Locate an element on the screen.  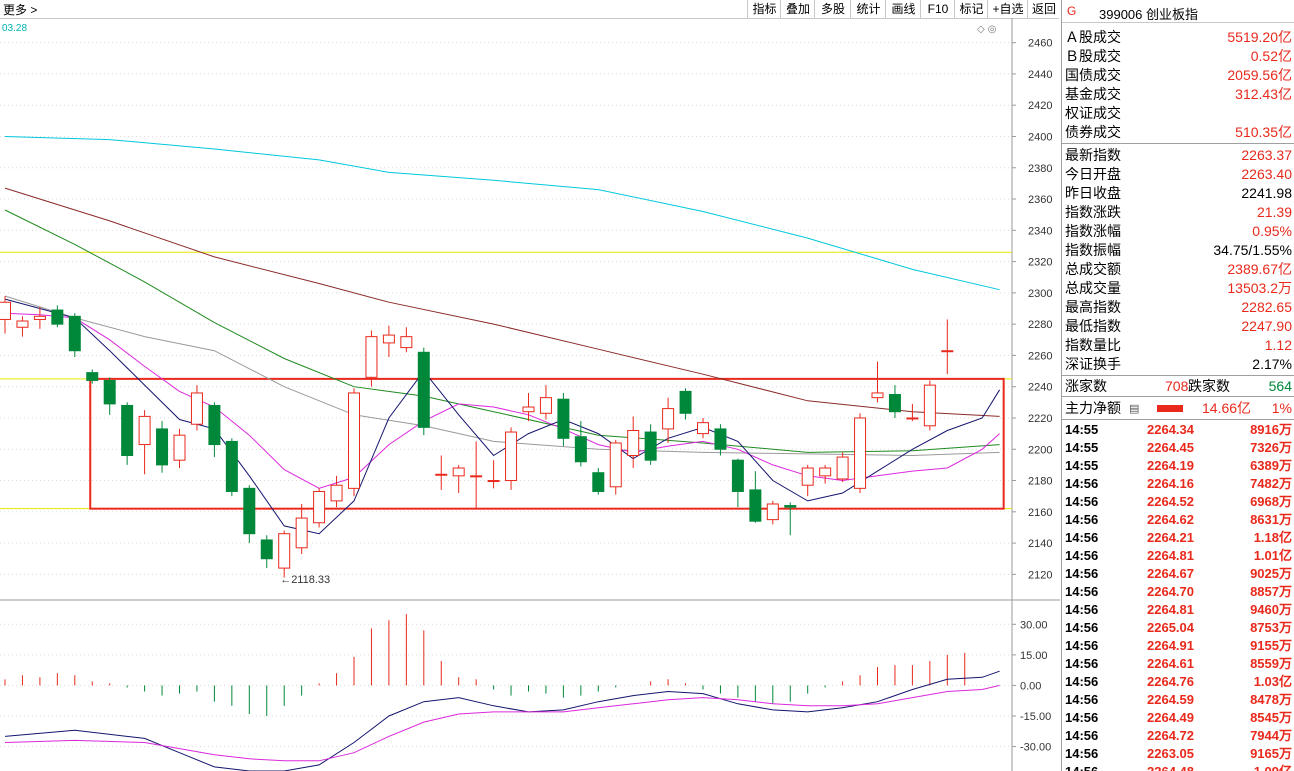
main-flow-label: 主力净额 is located at coordinates (1093, 408).